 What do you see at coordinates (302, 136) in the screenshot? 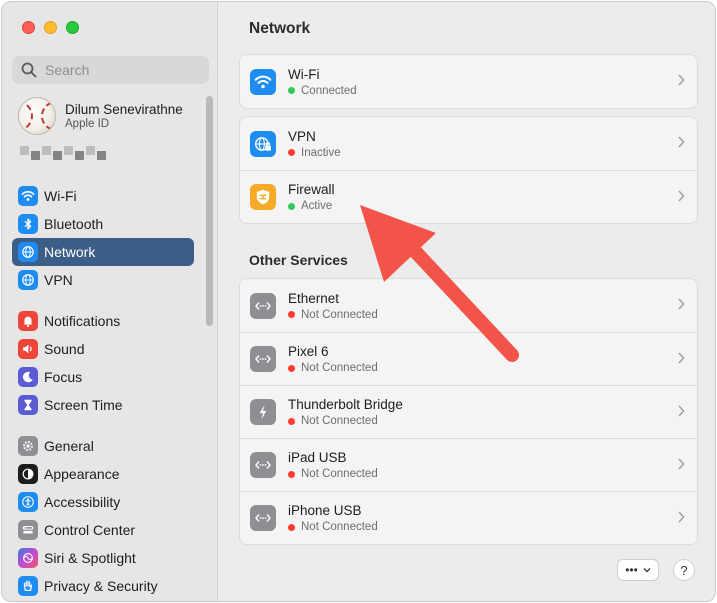
I see `service-name: VPN` at bounding box center [302, 136].